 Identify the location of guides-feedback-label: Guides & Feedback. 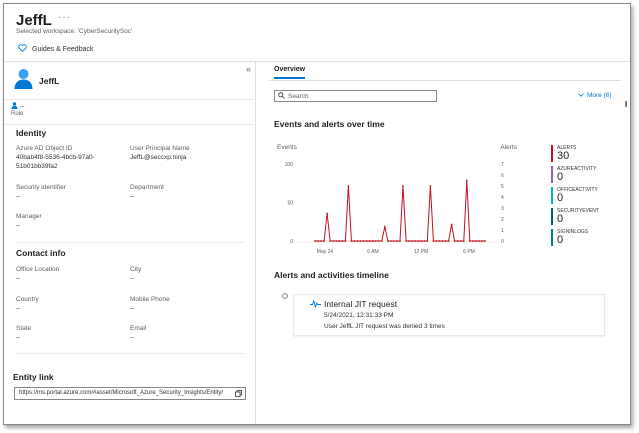
(63, 49).